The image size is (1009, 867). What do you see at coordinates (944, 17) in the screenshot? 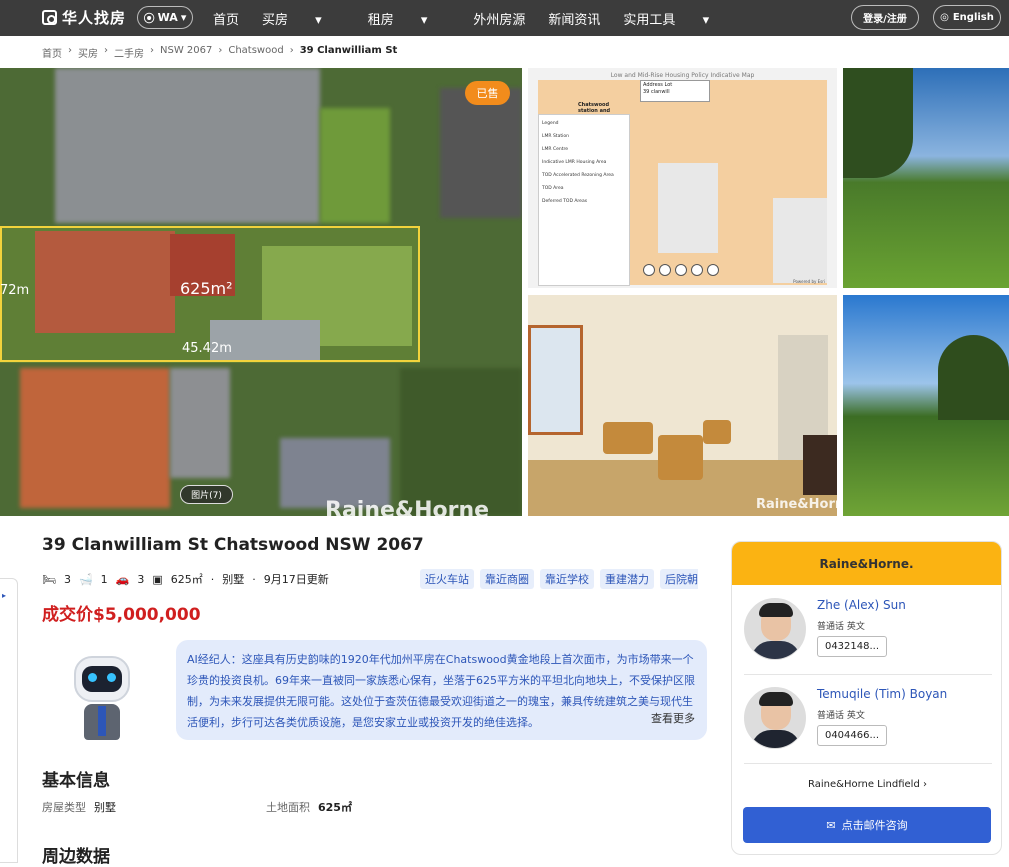
I see `globe-icon: ◎` at bounding box center [944, 17].